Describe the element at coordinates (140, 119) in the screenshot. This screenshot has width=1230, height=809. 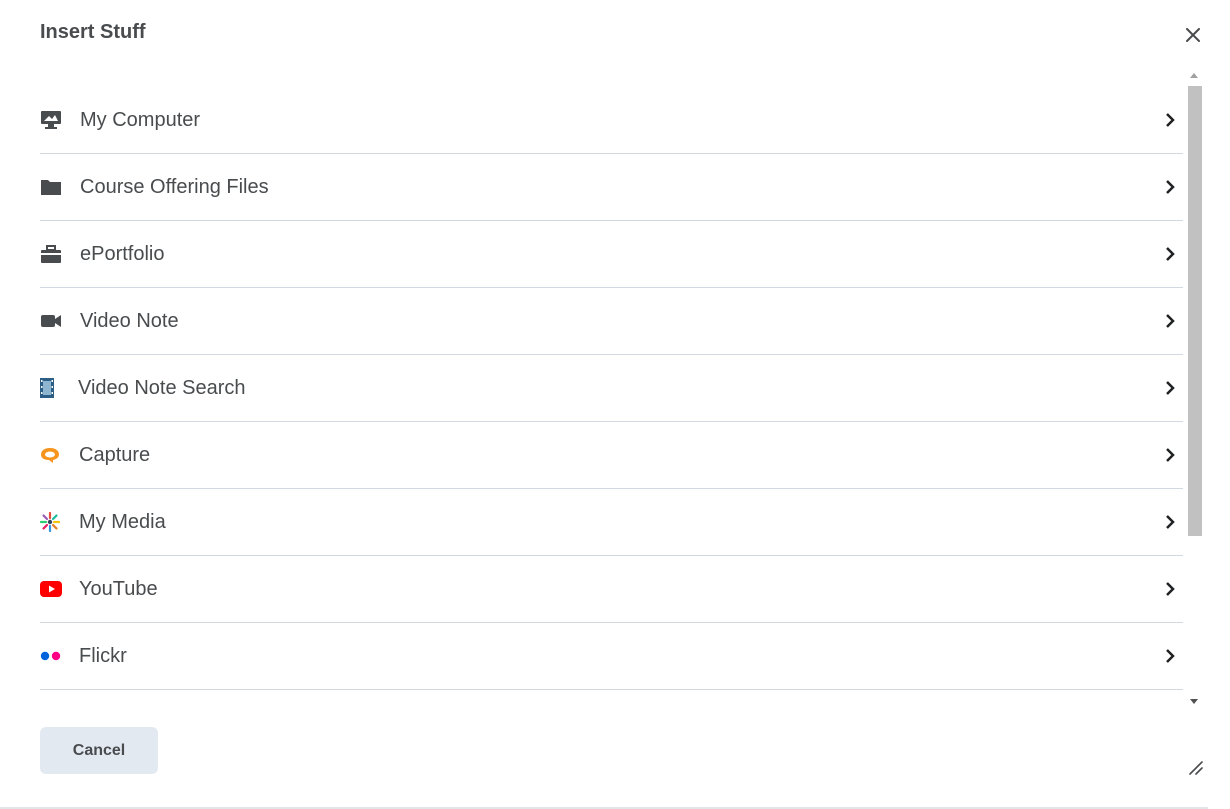
I see `list-item-label: My Computer` at that location.